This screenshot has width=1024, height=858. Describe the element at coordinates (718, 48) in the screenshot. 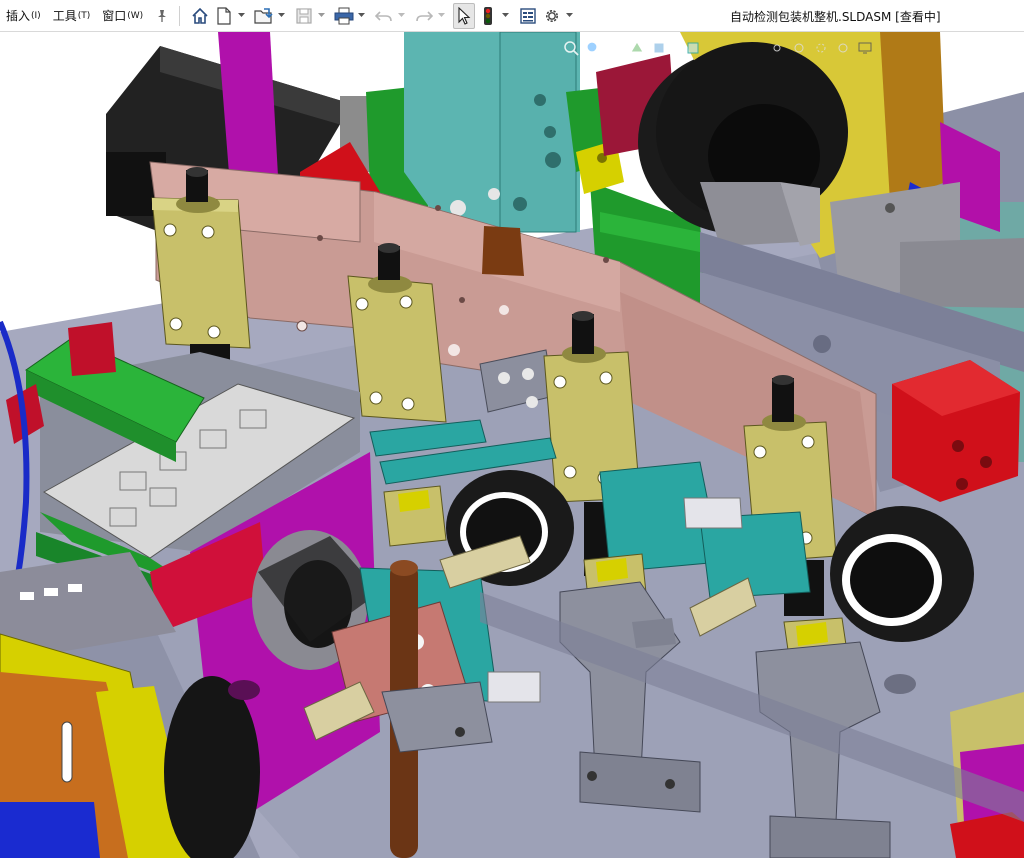

I see `heads-up-view-toolbar` at that location.